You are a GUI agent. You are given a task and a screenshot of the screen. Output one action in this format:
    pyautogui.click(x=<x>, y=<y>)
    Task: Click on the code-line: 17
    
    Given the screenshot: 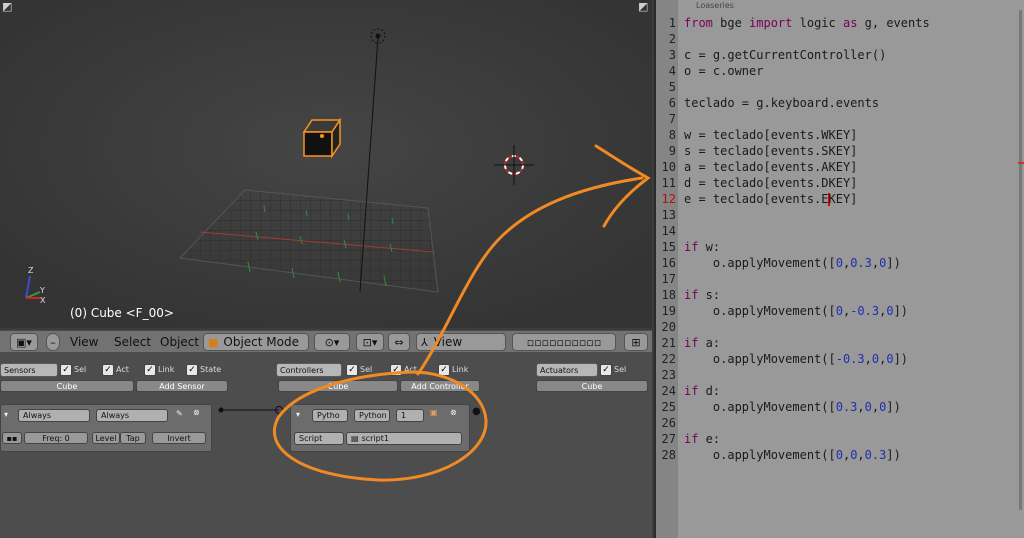 What is the action you would take?
    pyautogui.click(x=840, y=279)
    